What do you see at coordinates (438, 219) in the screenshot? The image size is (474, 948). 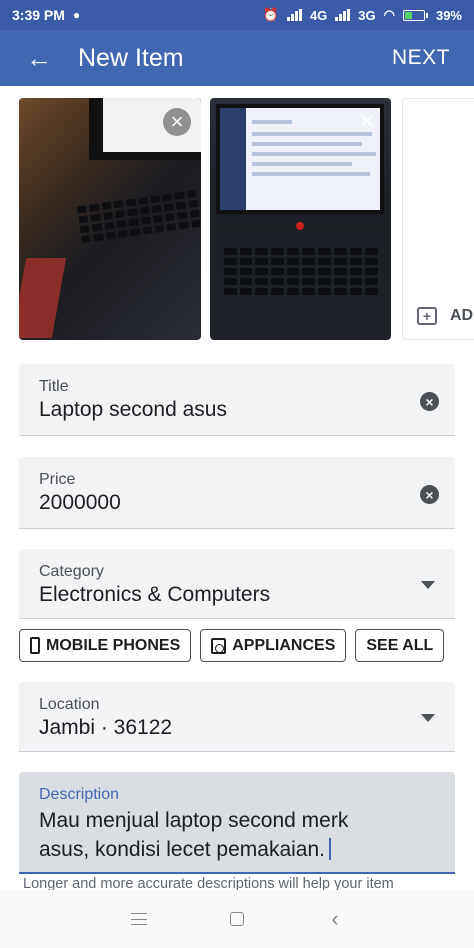 I see `add-photo-button: + ADD` at bounding box center [438, 219].